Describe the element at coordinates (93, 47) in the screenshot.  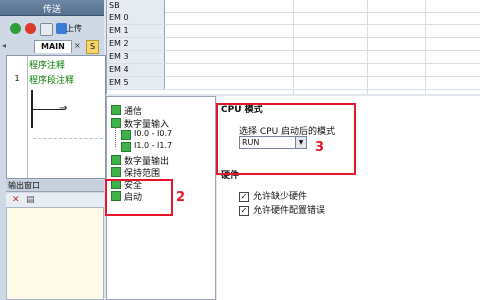
I see `tab-sbr: S` at that location.